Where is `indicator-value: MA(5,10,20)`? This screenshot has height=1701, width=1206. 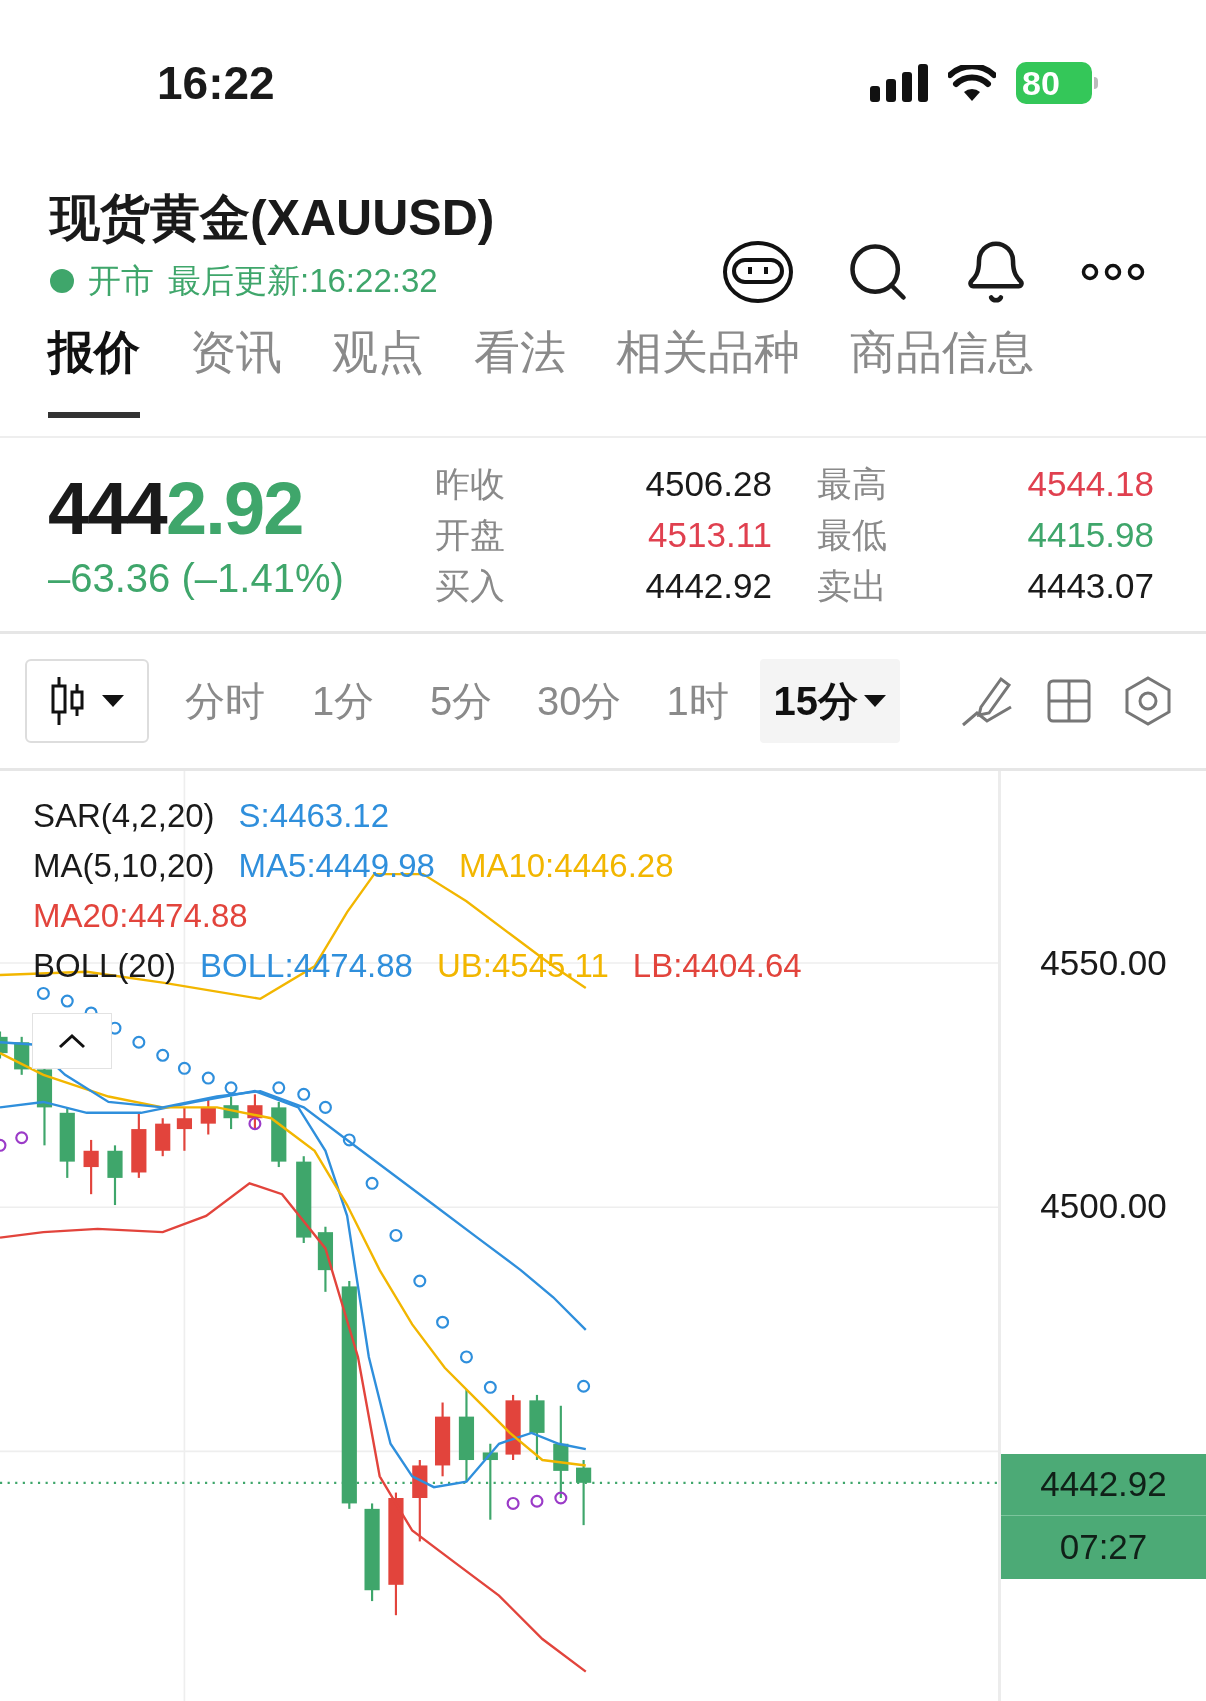 indicator-value: MA(5,10,20) is located at coordinates (124, 866).